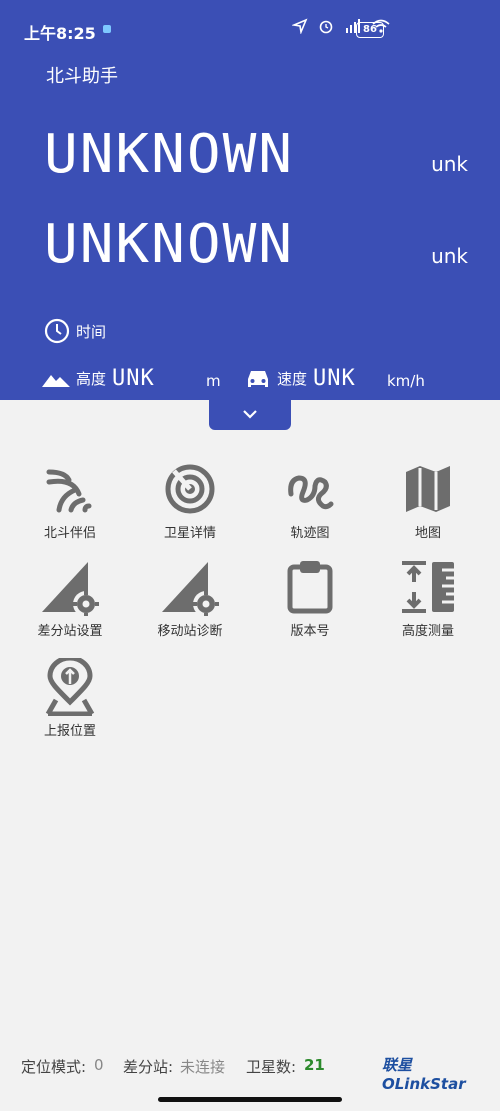 The width and height of the screenshot is (500, 1111). What do you see at coordinates (428, 587) in the screenshot?
I see `height-measure-icon` at bounding box center [428, 587].